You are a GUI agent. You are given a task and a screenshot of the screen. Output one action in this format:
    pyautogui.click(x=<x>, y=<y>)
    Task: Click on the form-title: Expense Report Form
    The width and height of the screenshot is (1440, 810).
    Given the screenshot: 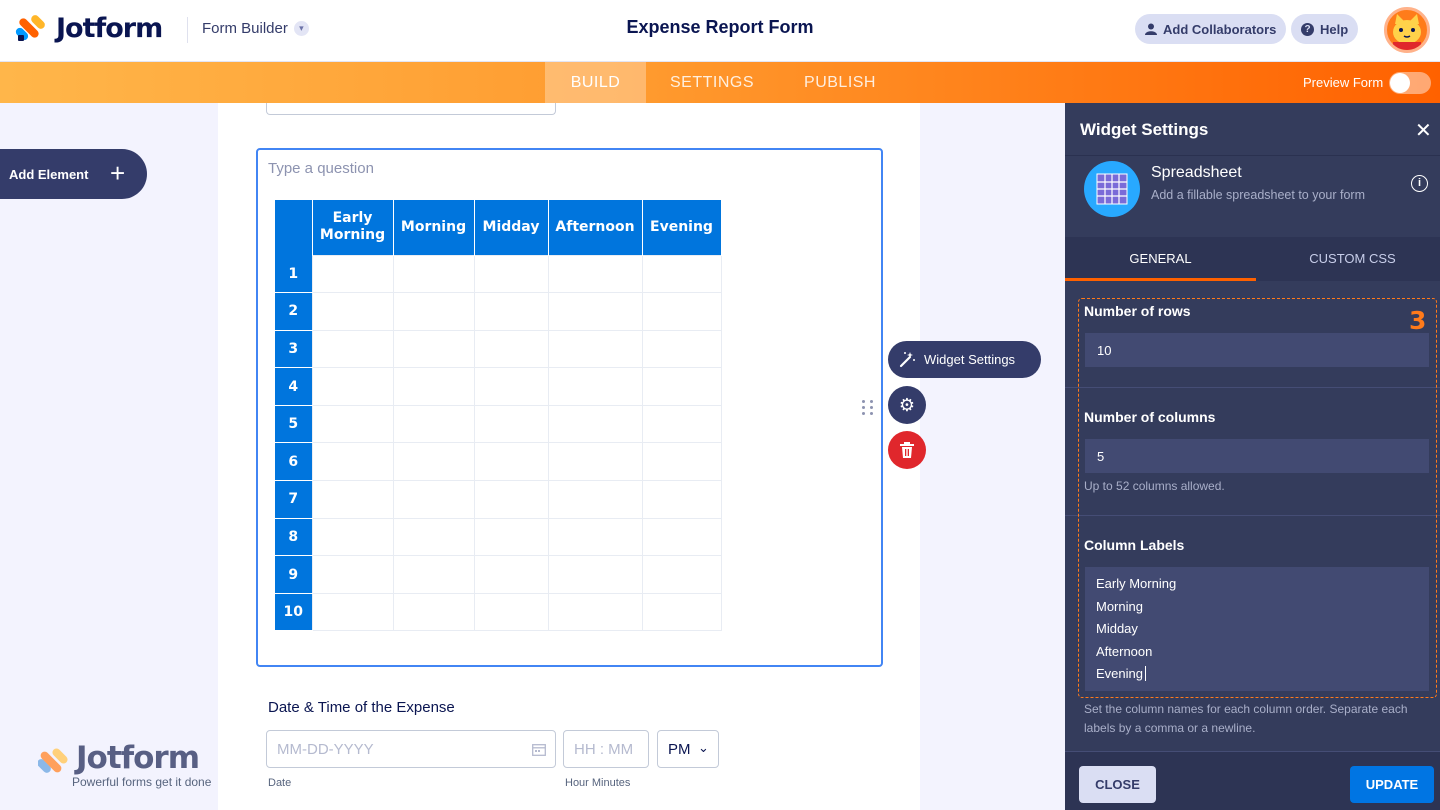 What is the action you would take?
    pyautogui.click(x=719, y=27)
    